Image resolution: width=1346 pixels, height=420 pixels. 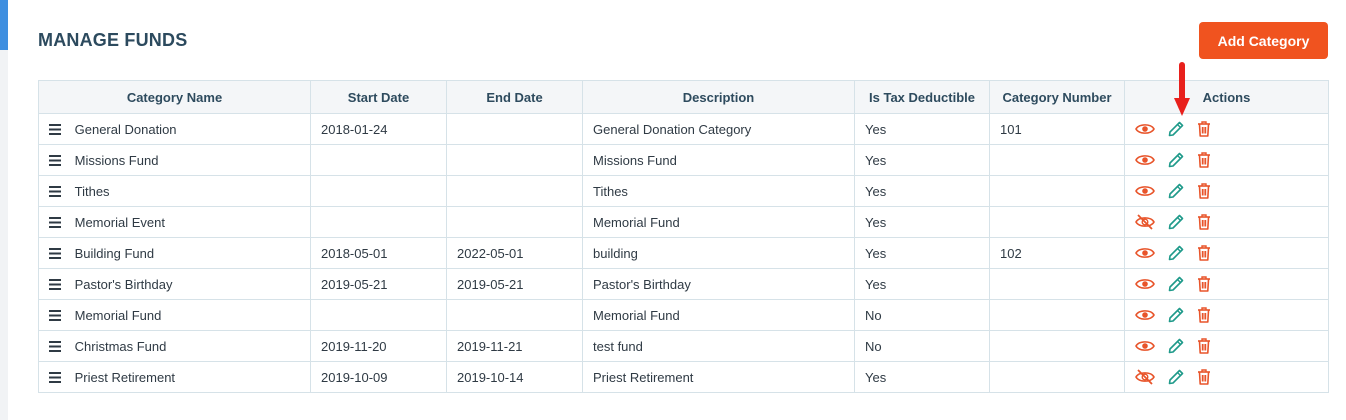 I want to click on end-date-cell: 2019-05-21, so click(x=514, y=284).